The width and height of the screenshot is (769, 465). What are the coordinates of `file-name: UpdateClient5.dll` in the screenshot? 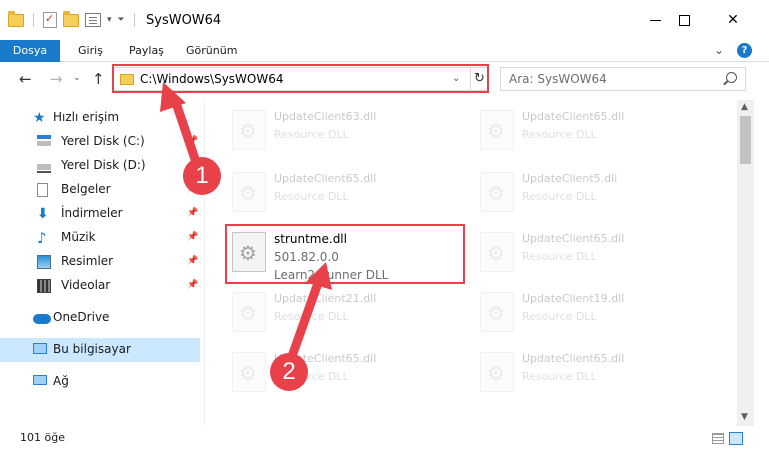 It's located at (570, 178).